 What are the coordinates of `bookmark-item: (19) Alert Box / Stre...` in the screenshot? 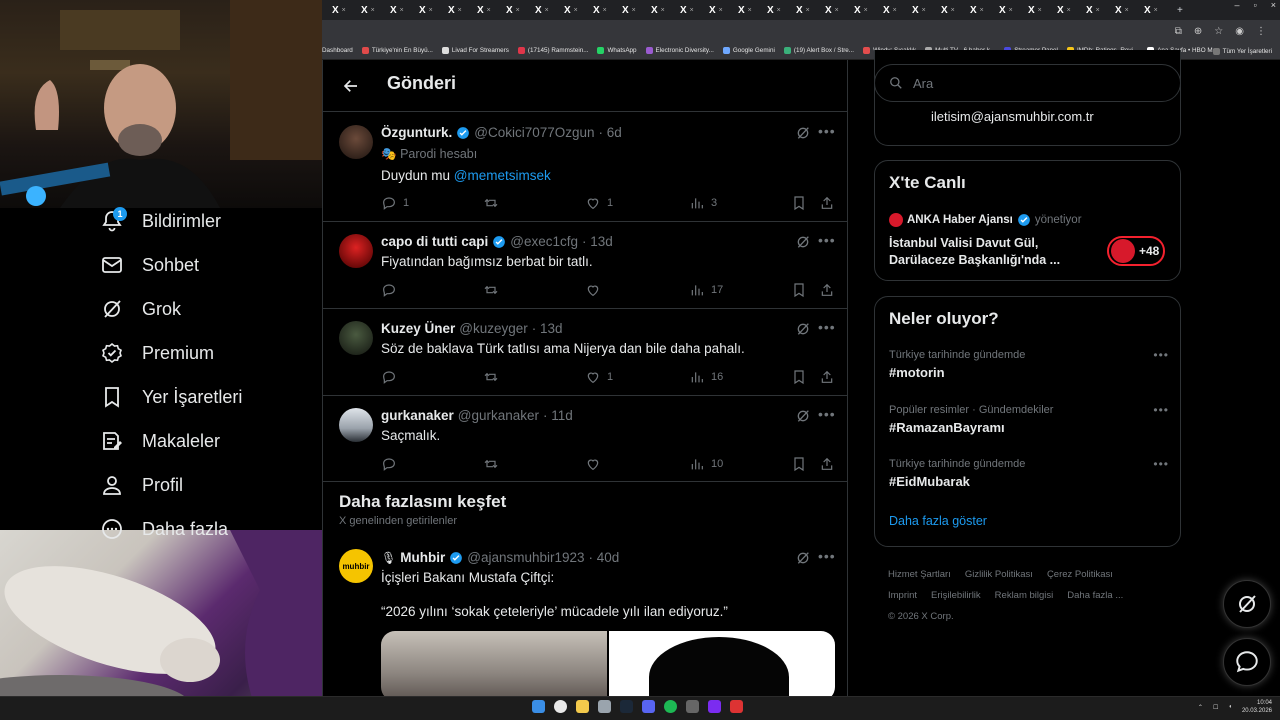 It's located at (818, 50).